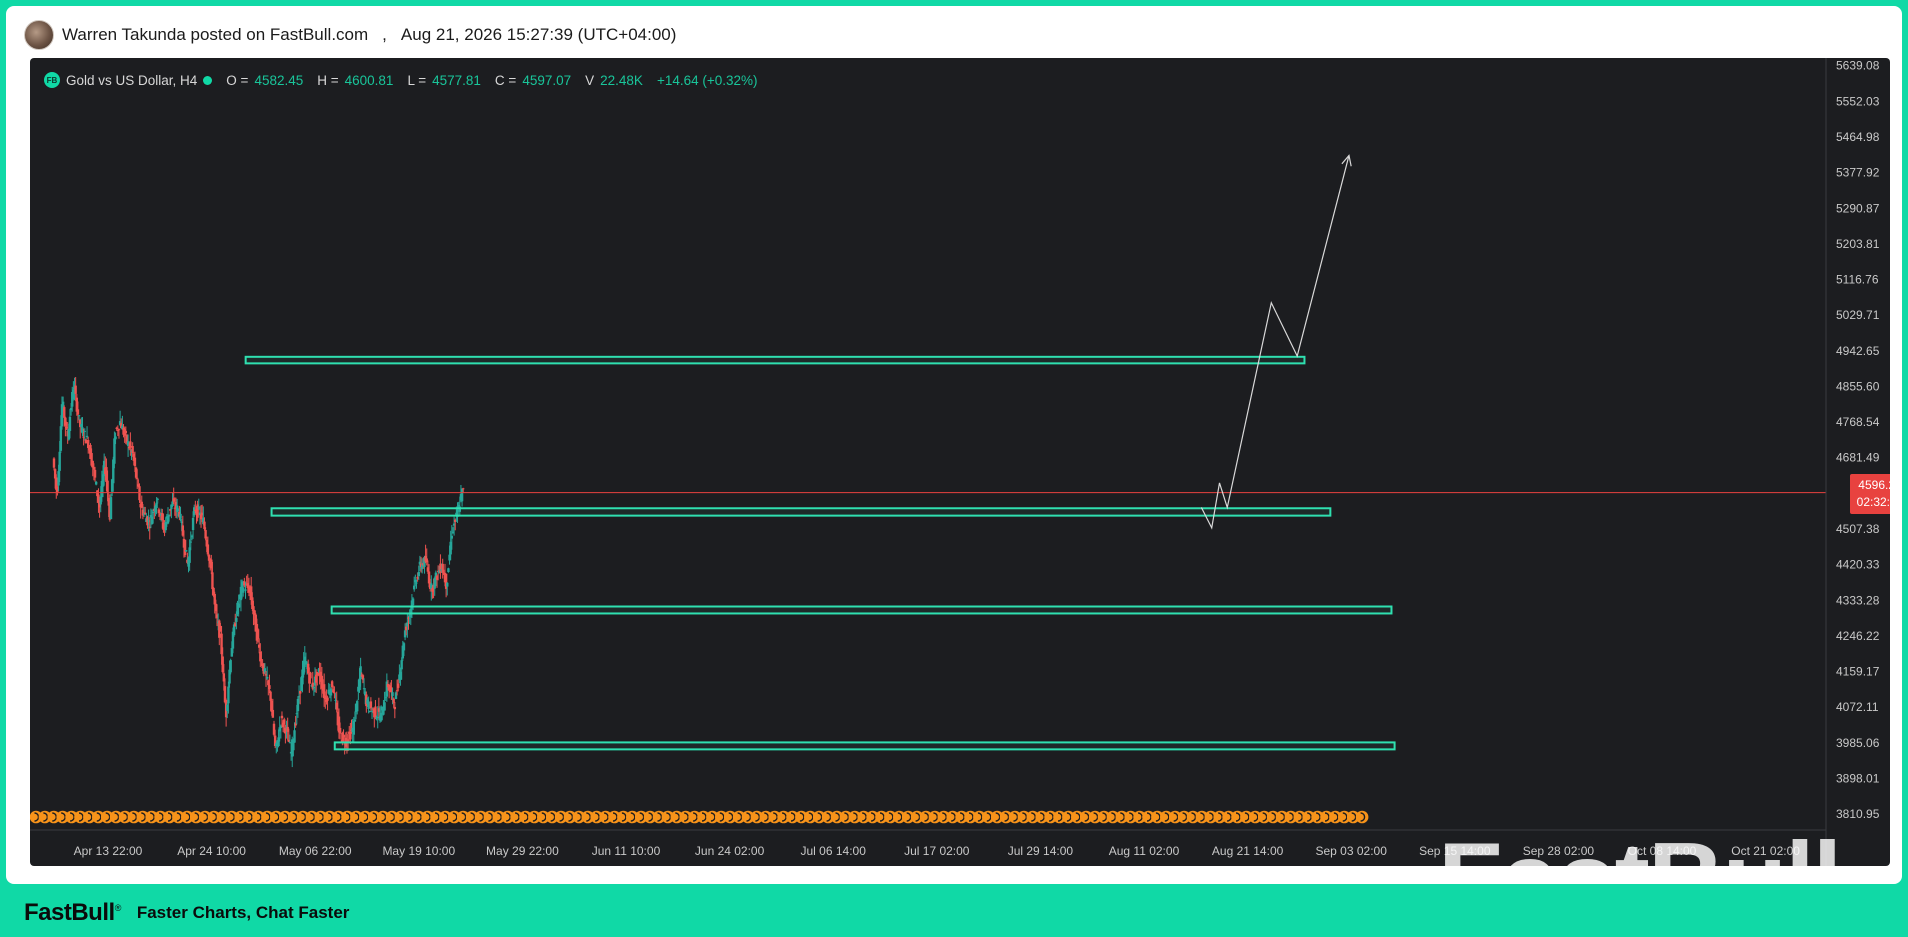 Image resolution: width=1908 pixels, height=937 pixels. I want to click on event-marker-icon, so click(1362, 817).